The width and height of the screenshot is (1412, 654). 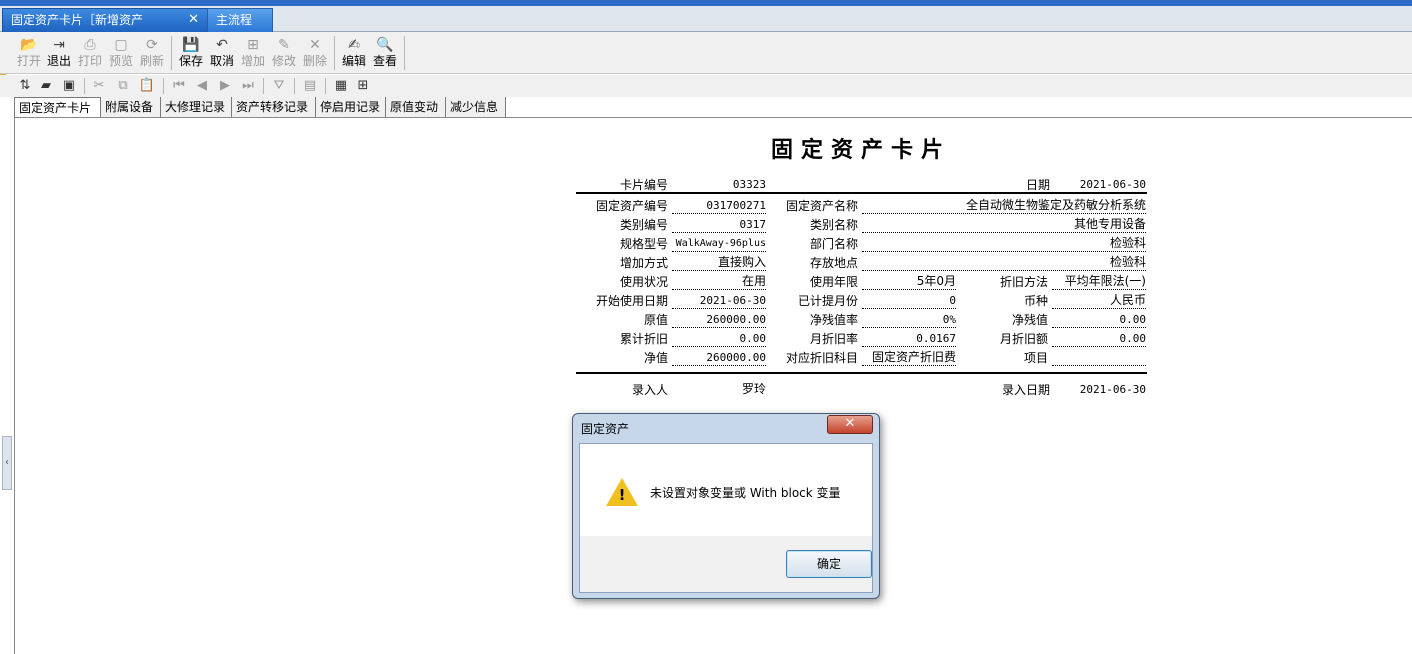 What do you see at coordinates (850, 424) in the screenshot?
I see `dialog-close-button: ✕` at bounding box center [850, 424].